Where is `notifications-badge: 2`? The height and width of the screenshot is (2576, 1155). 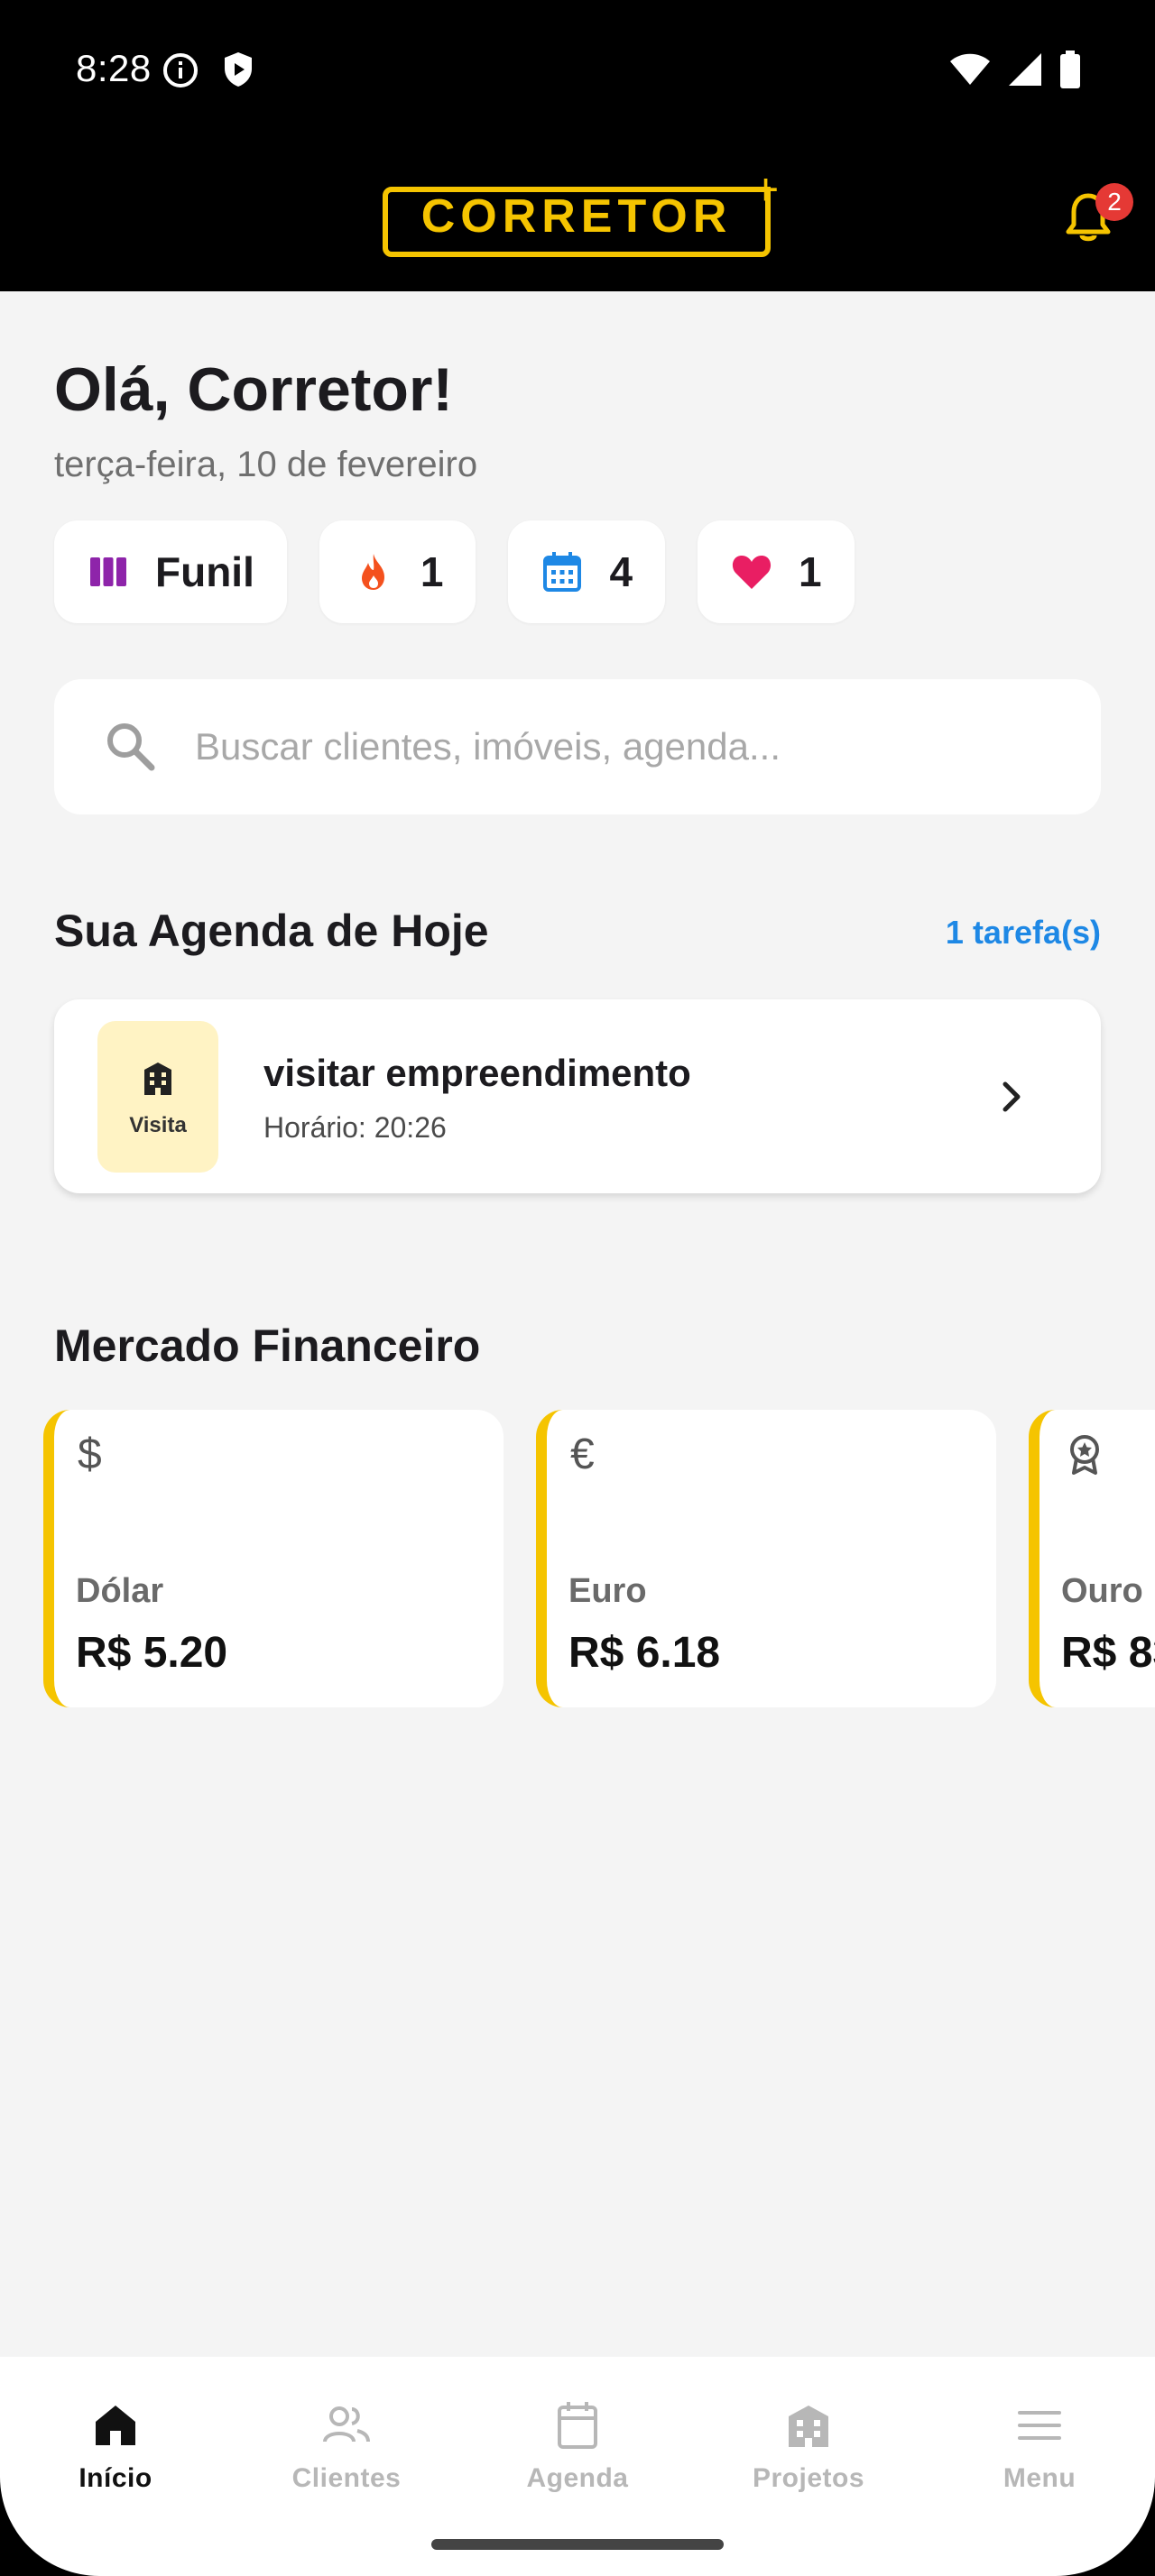
notifications-badge: 2 is located at coordinates (1114, 202).